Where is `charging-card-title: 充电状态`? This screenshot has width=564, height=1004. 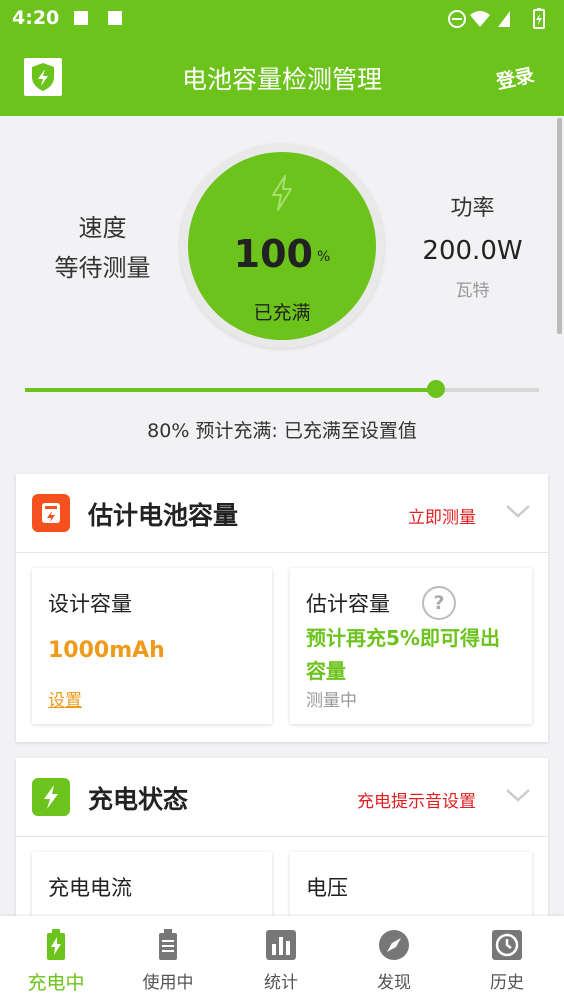
charging-card-title: 充电状态 is located at coordinates (138, 799).